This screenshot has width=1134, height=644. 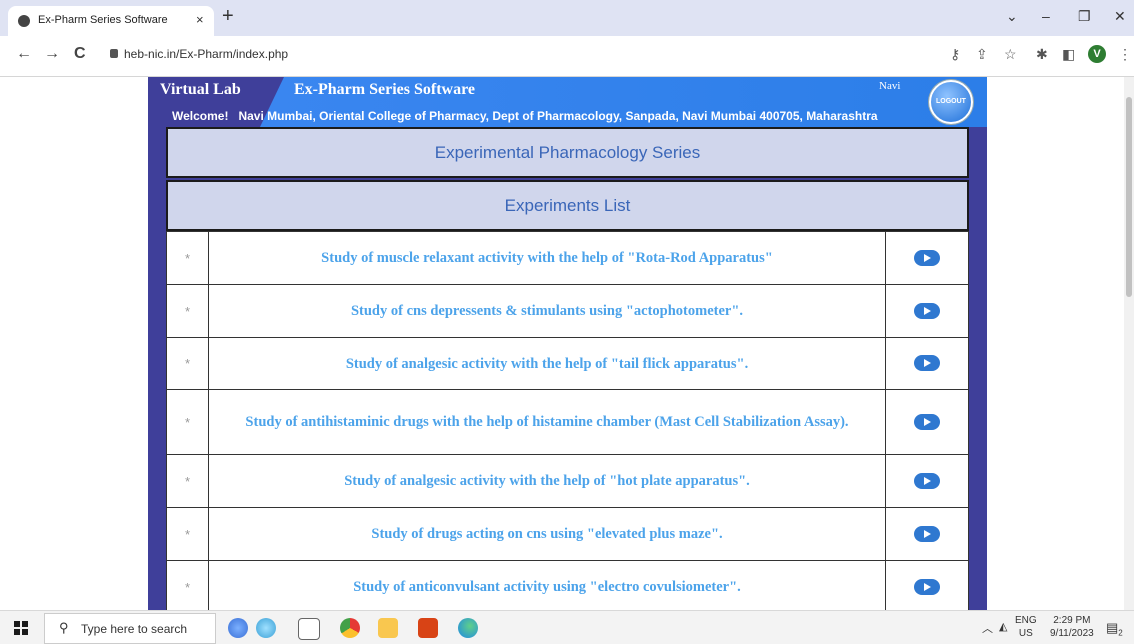 I want to click on system-clock: 2:29 PM 9/11/2023, so click(x=1072, y=627).